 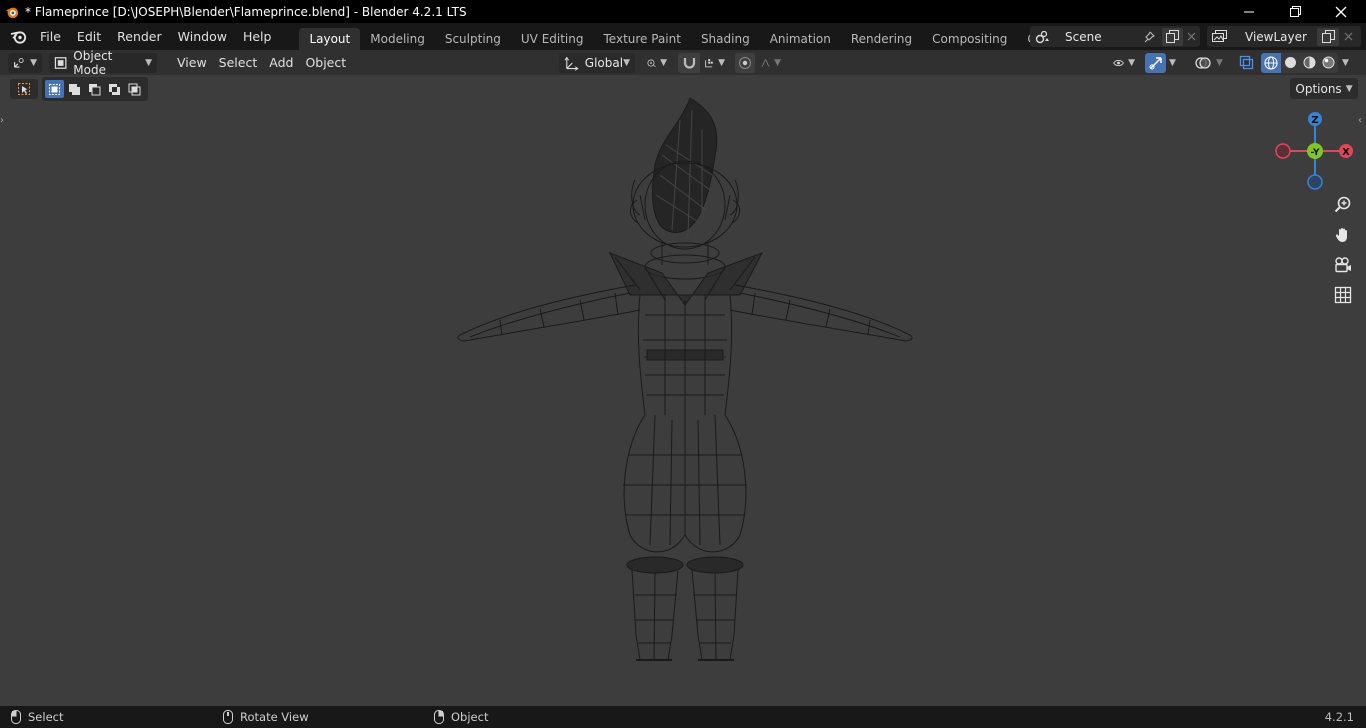 What do you see at coordinates (74, 89) in the screenshot?
I see `mode-extend-selection-button` at bounding box center [74, 89].